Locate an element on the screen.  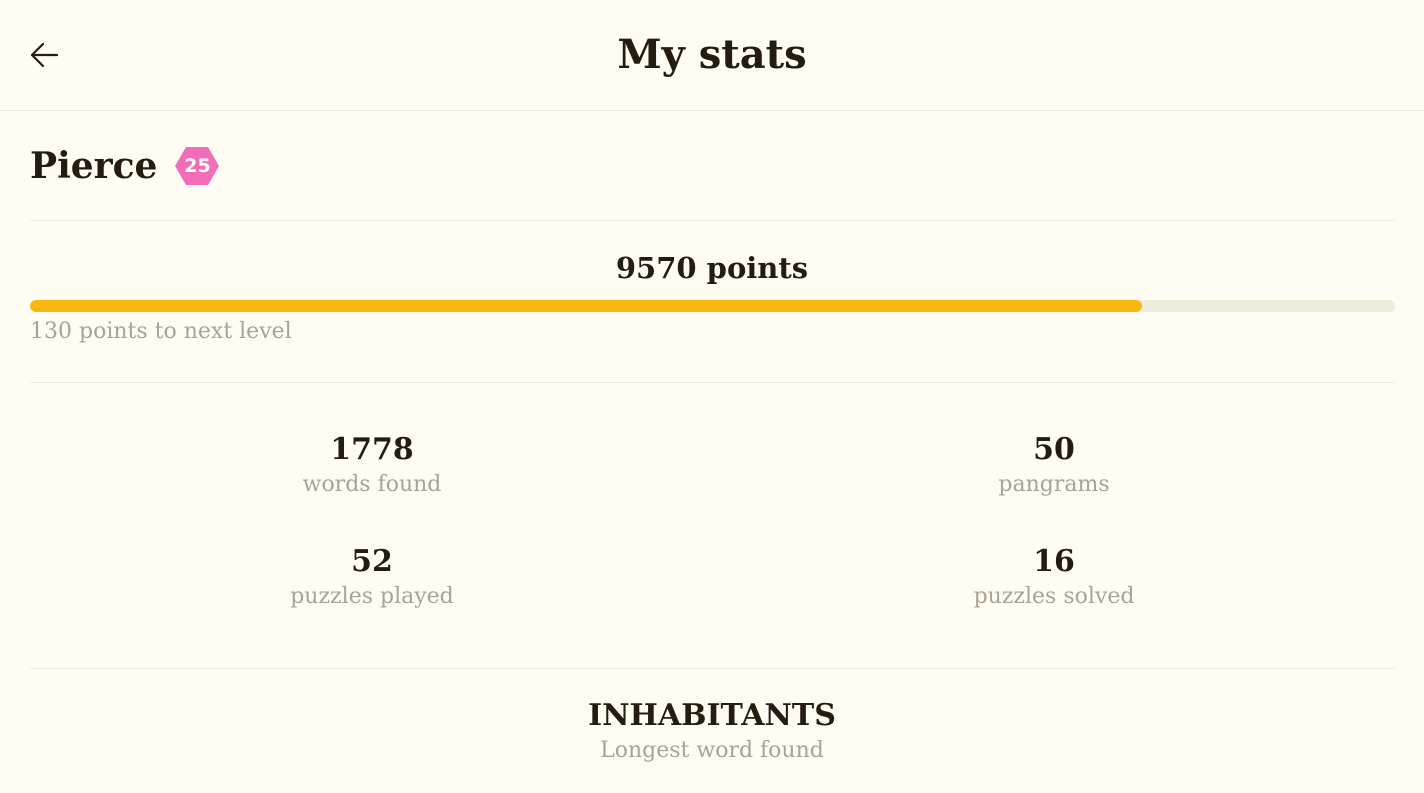
profile-row: Pierce 25 is located at coordinates (125, 166).